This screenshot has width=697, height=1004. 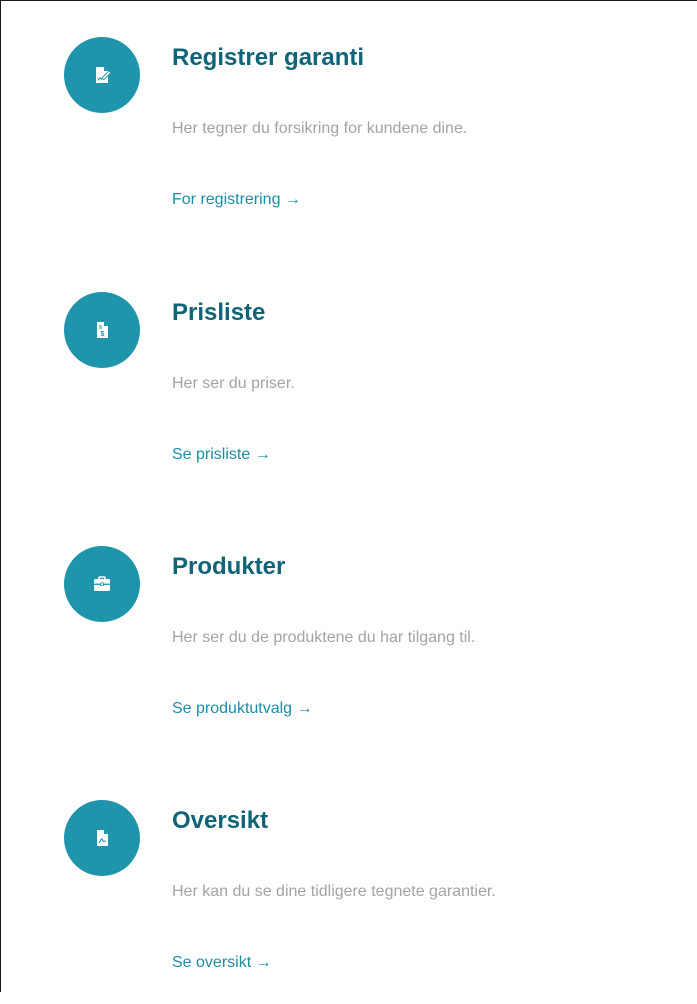 I want to click on se-oversikt-link: Se oversikt →, so click(x=222, y=963).